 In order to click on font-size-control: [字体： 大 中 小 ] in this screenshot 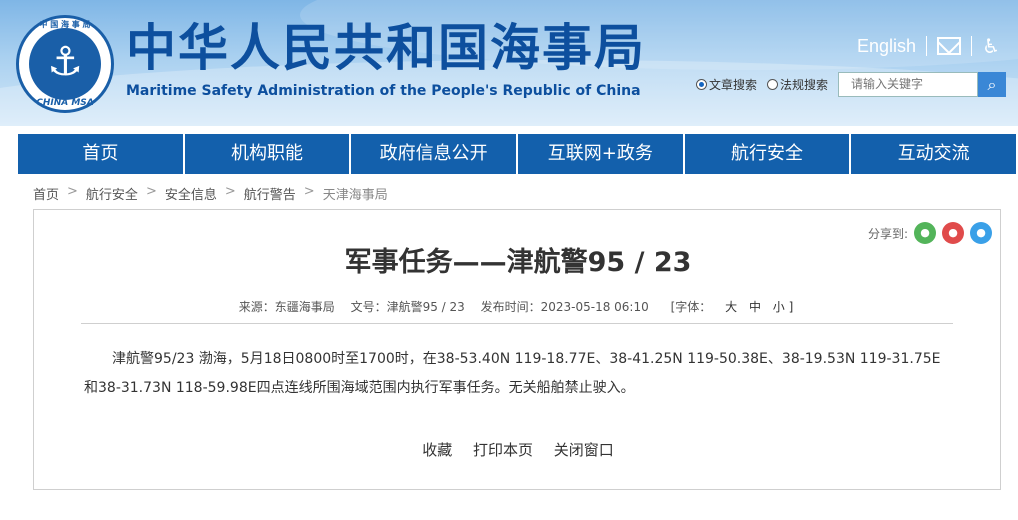, I will do `click(731, 307)`.